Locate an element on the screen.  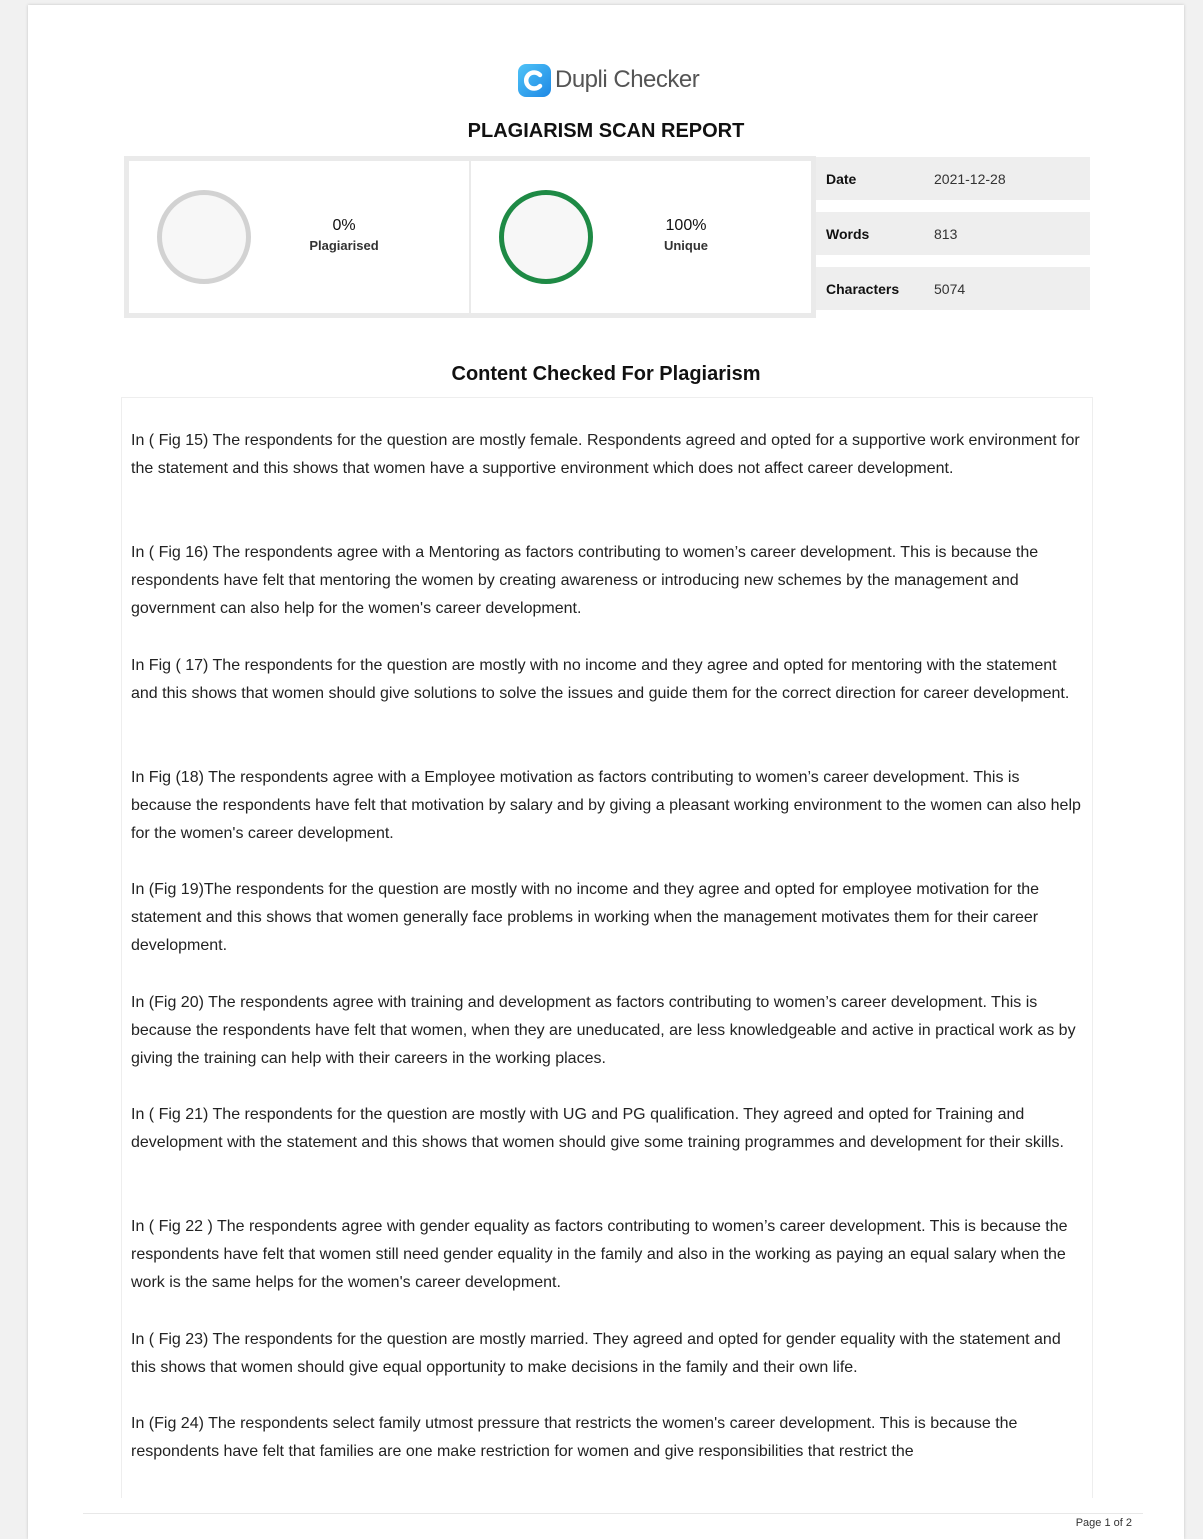
meta-words-row: Words 813 is located at coordinates (953, 233).